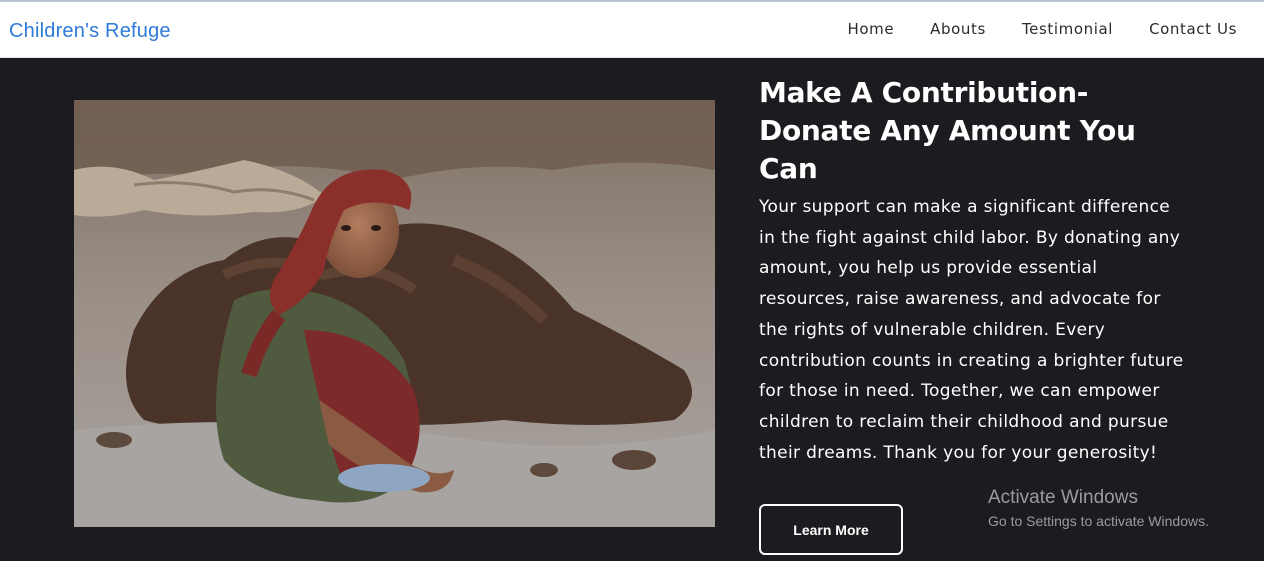 This screenshot has height=561, width=1264. What do you see at coordinates (958, 29) in the screenshot?
I see `nav-link-abouts: Abouts` at bounding box center [958, 29].